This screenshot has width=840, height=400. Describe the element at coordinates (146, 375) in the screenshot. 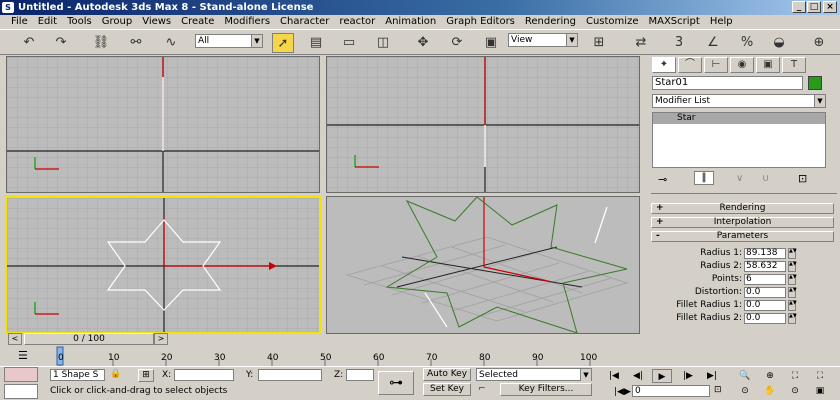

I see `absolute-mode-icon: ⊞` at that location.